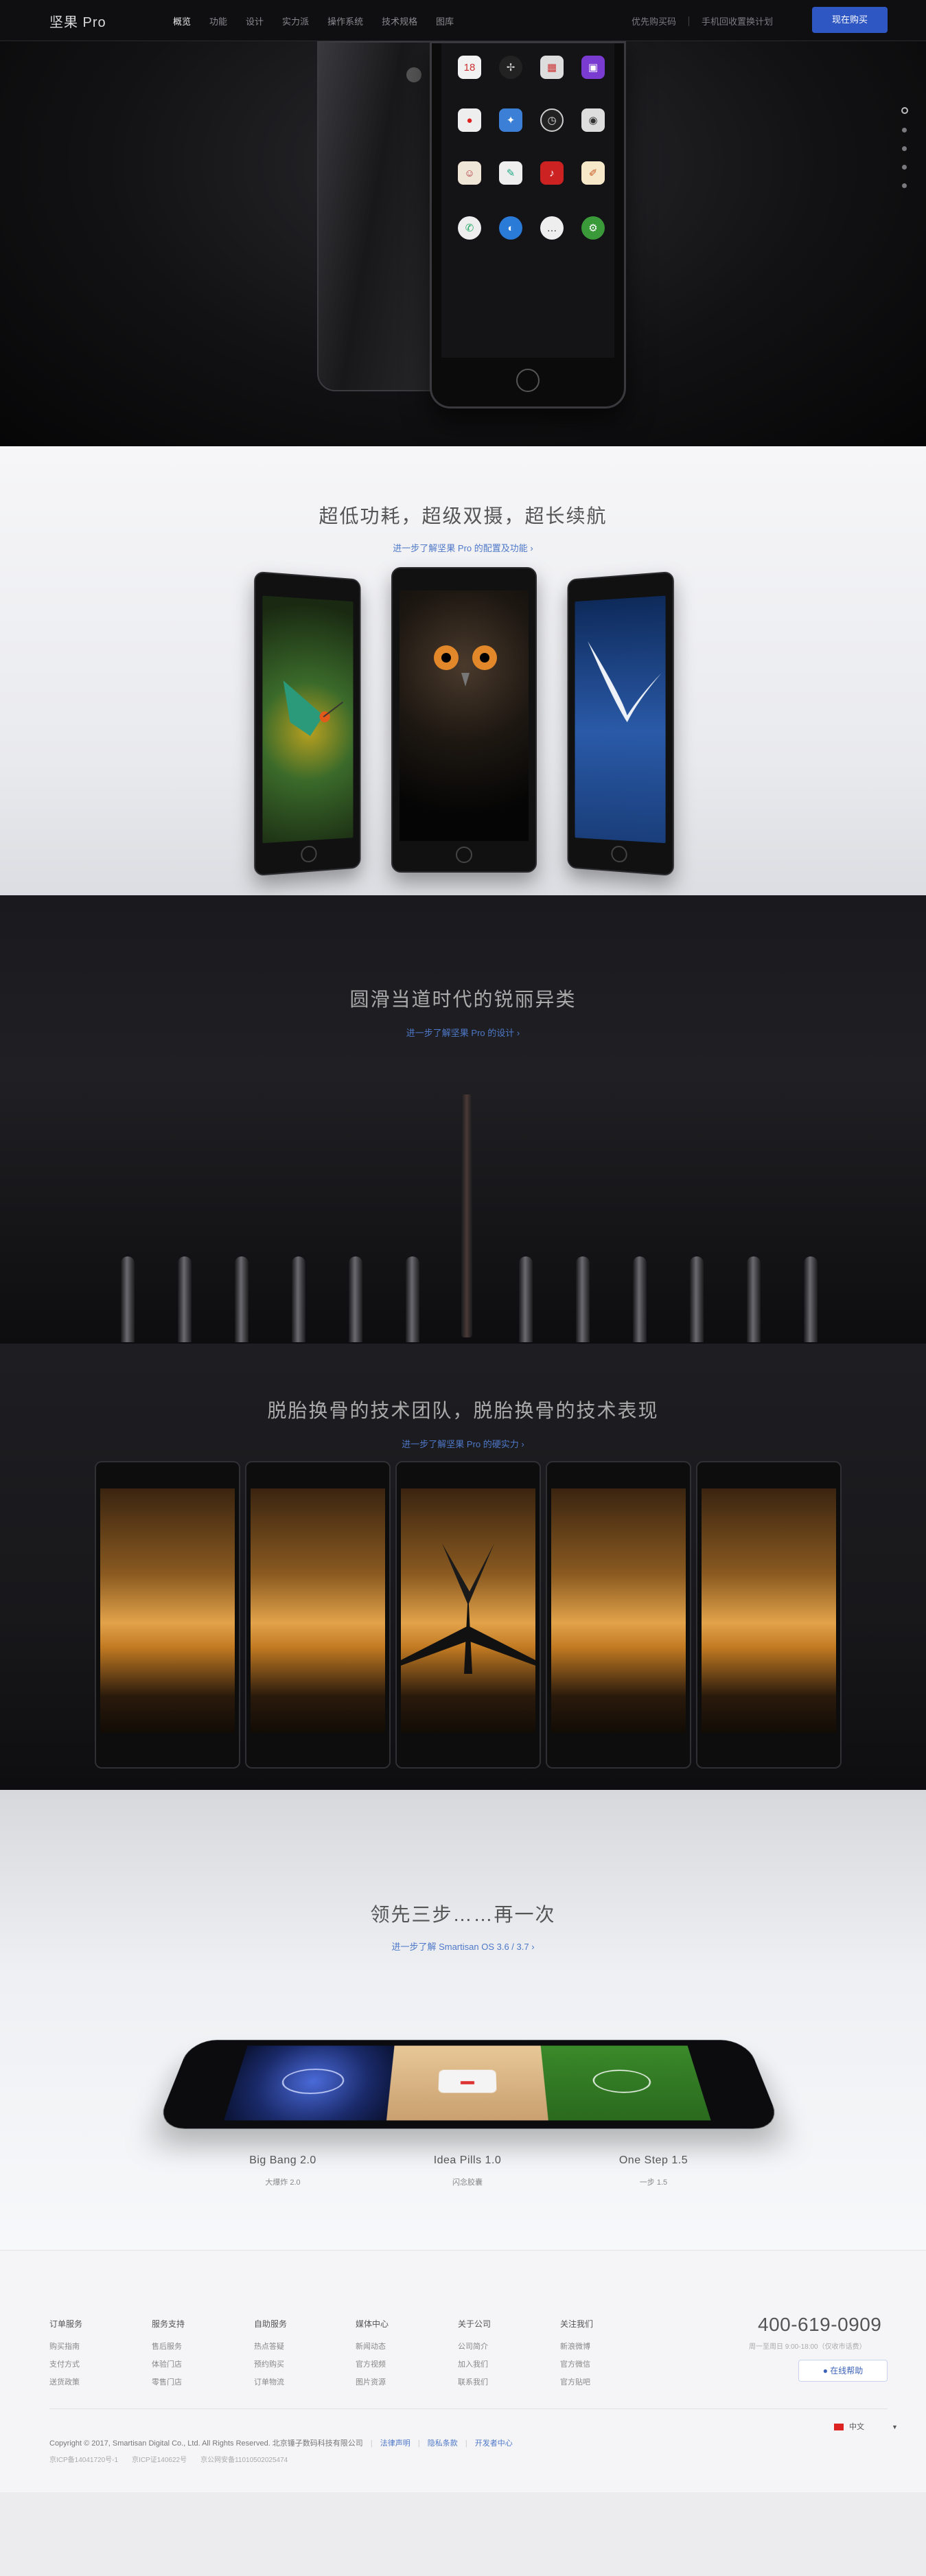 Image resolution: width=926 pixels, height=2576 pixels. What do you see at coordinates (826, 2371) in the screenshot?
I see `help-icon: ●` at bounding box center [826, 2371].